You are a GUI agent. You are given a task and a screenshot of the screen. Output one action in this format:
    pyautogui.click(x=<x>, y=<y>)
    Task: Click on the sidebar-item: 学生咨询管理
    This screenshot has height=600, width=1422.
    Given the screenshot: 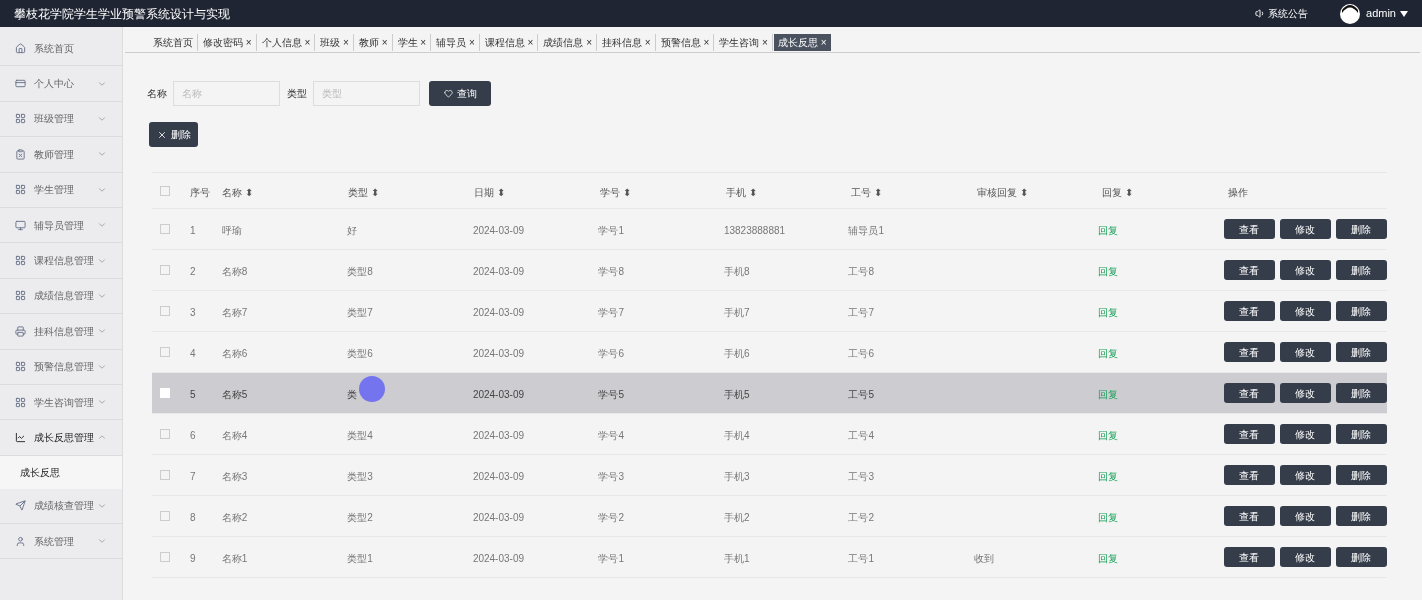 What is the action you would take?
    pyautogui.click(x=61, y=402)
    